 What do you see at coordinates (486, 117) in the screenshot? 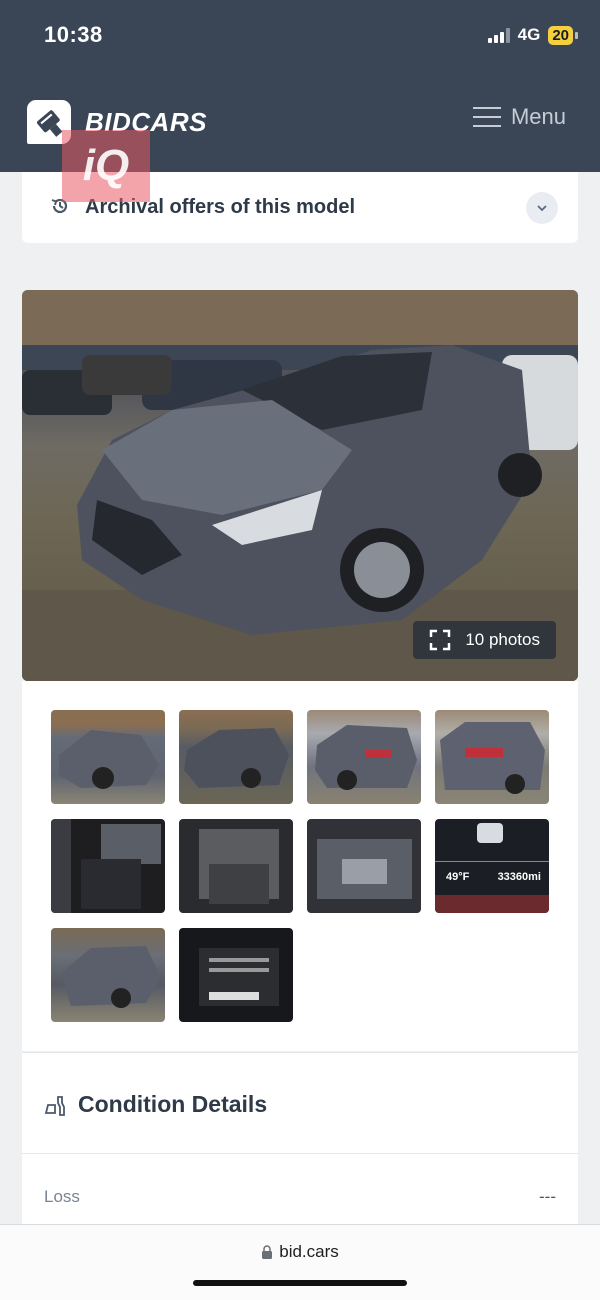
I see `hamburger-icon` at bounding box center [486, 117].